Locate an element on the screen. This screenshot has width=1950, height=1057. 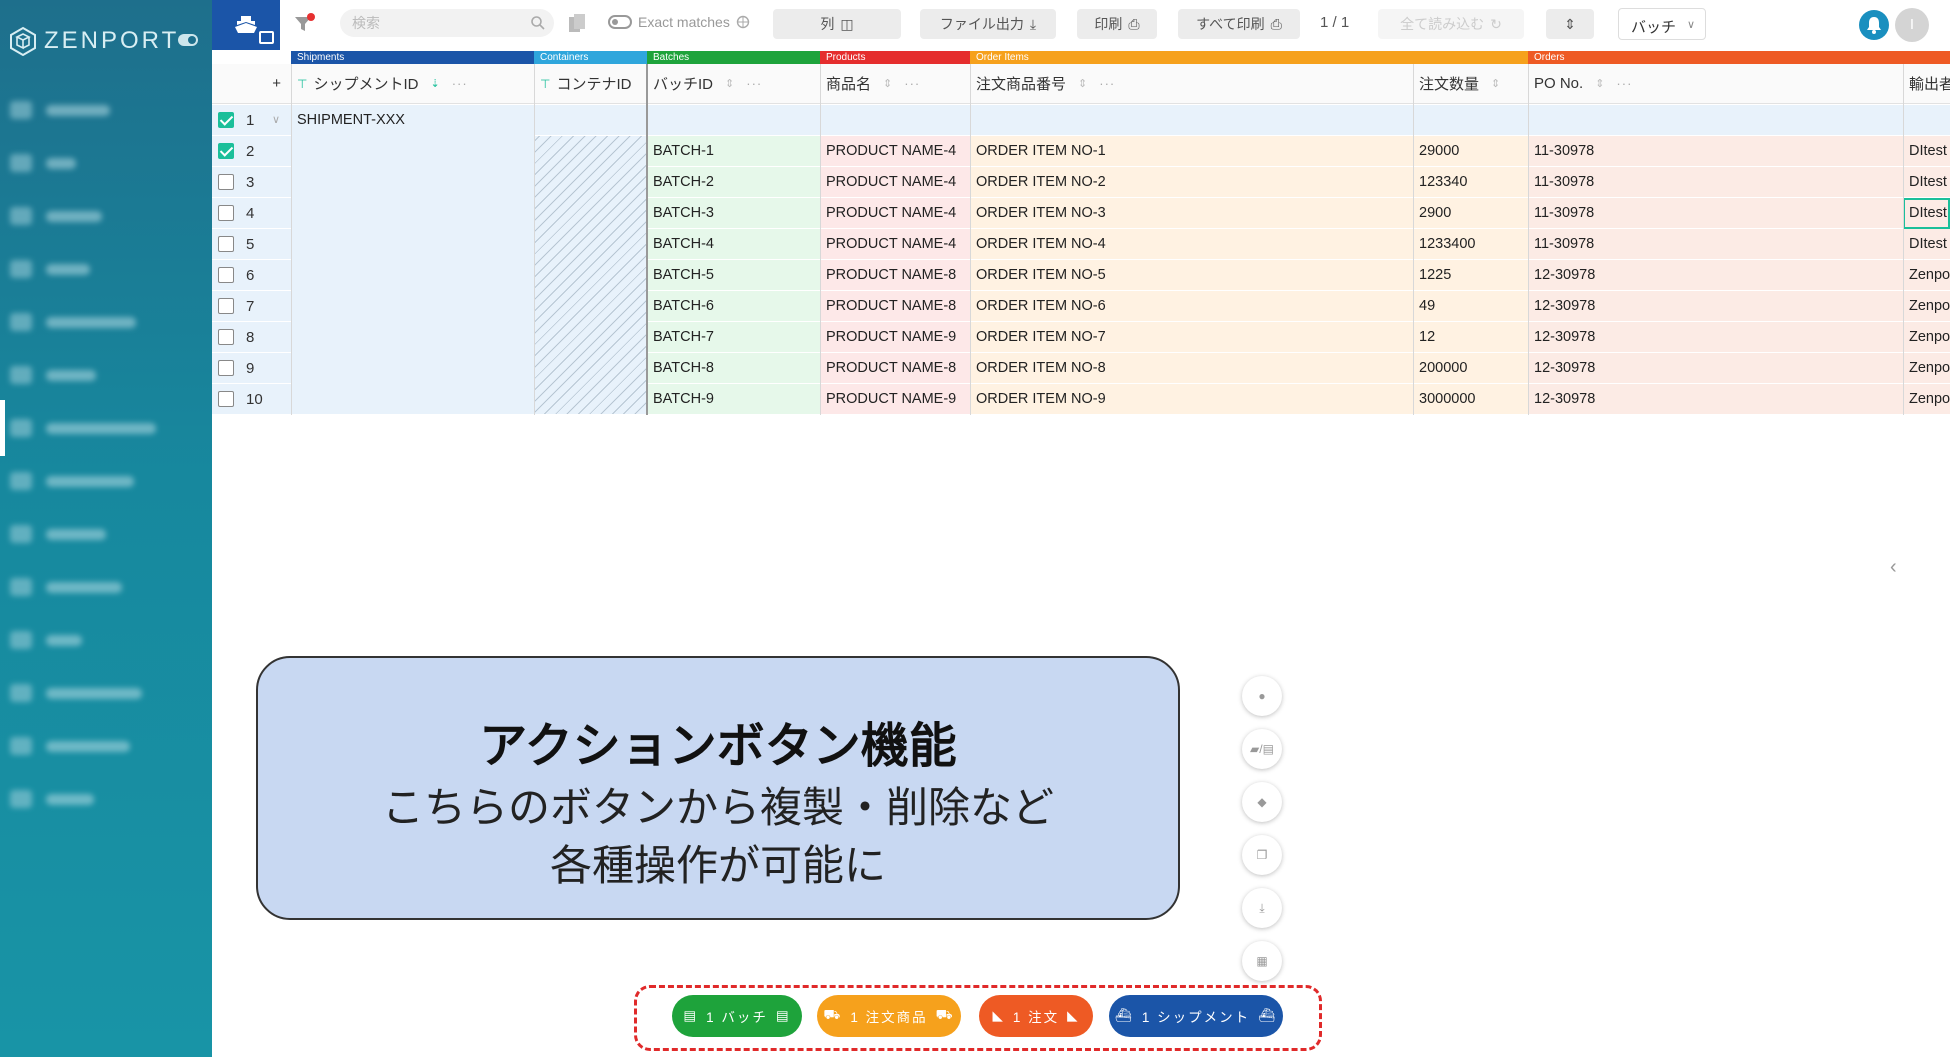
view-select: バッチ ∨ is located at coordinates (1662, 24).